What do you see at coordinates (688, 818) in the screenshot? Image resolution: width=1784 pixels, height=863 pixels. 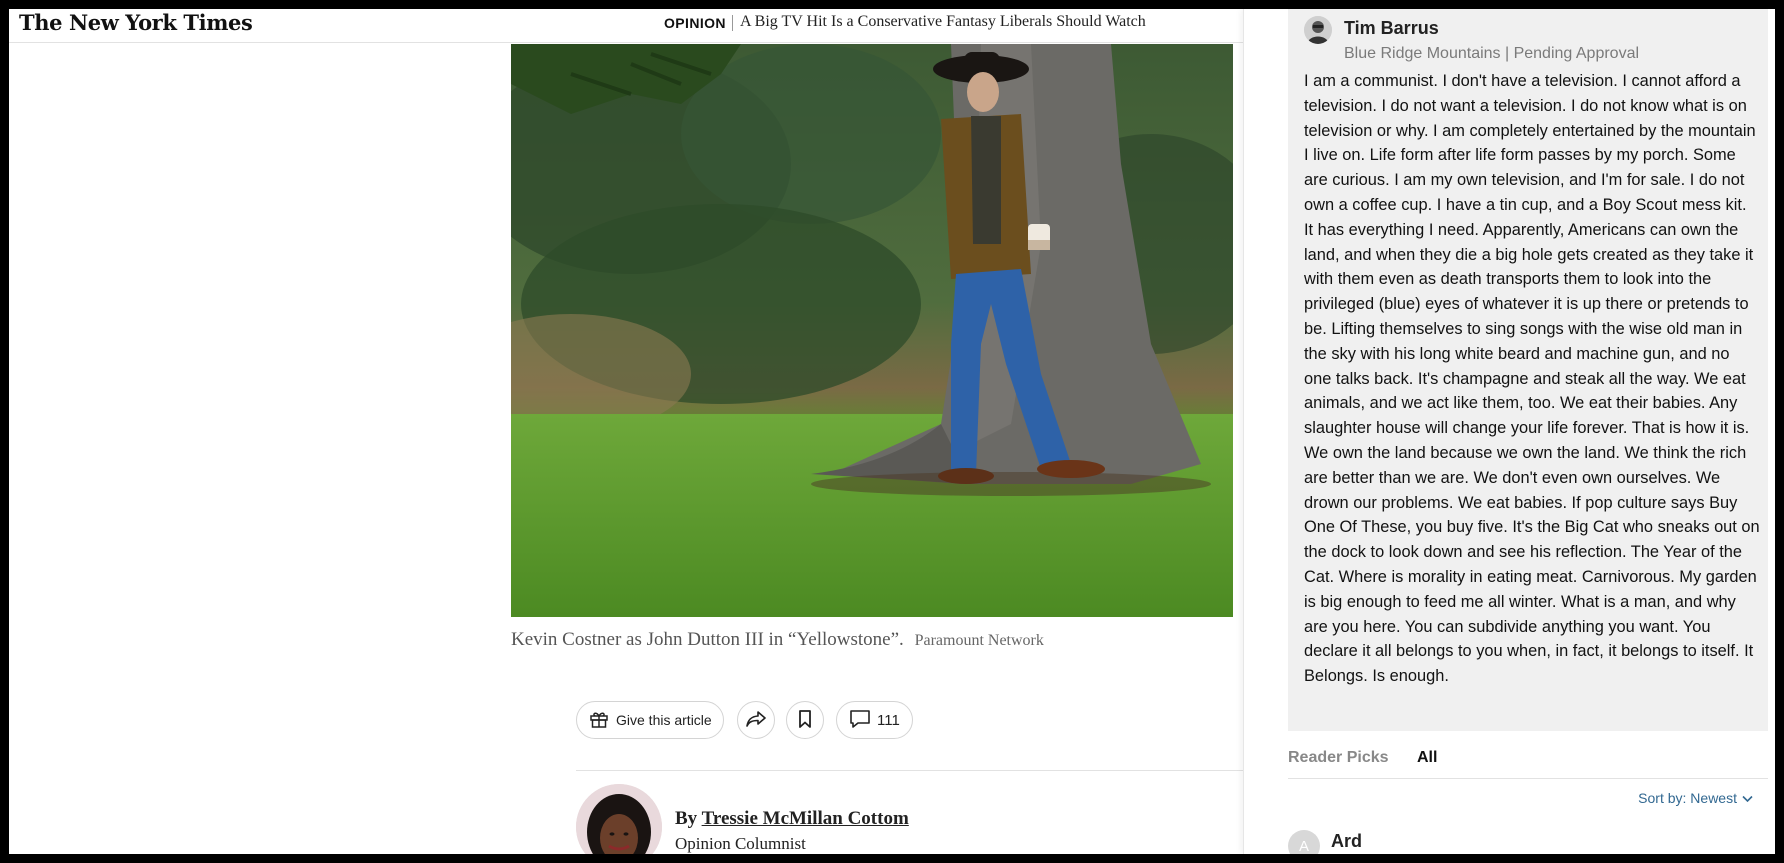 I see `byline-prefix: By` at bounding box center [688, 818].